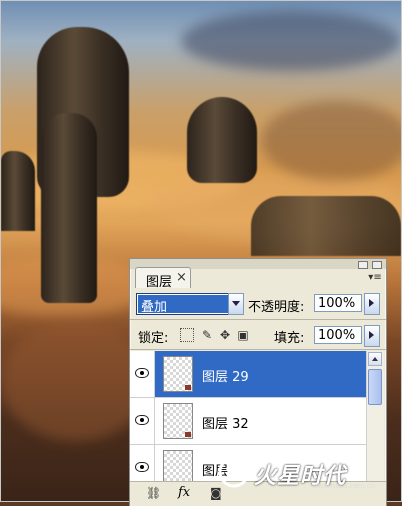  I want to click on lock-image-pixels-icon: ✎, so click(207, 335).